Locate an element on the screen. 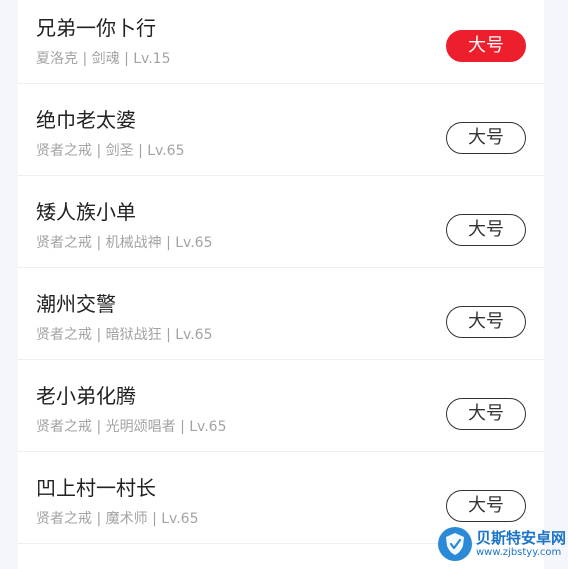  list-item: 矮人族小单 贤者之戒 | 机械战神 | Lv.65 大号 is located at coordinates (281, 222).